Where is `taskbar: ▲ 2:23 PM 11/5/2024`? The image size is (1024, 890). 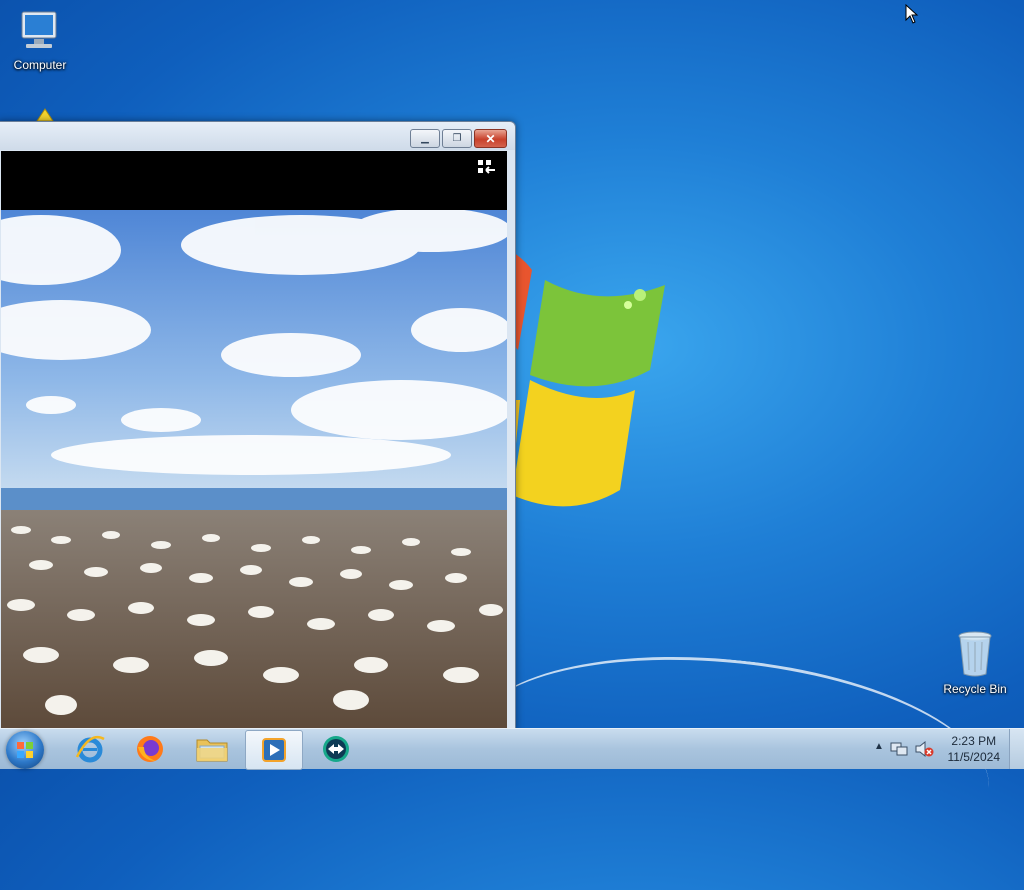
taskbar: ▲ 2:23 PM 11/5/2024 is located at coordinates (512, 749).